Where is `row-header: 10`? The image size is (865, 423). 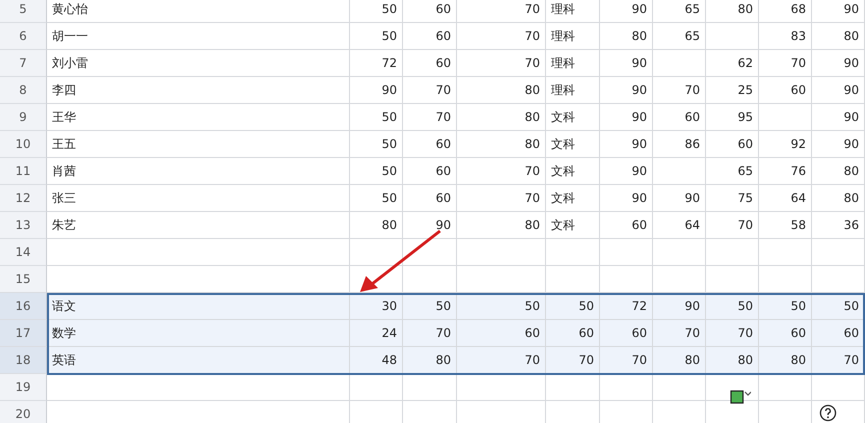
row-header: 10 is located at coordinates (23, 144).